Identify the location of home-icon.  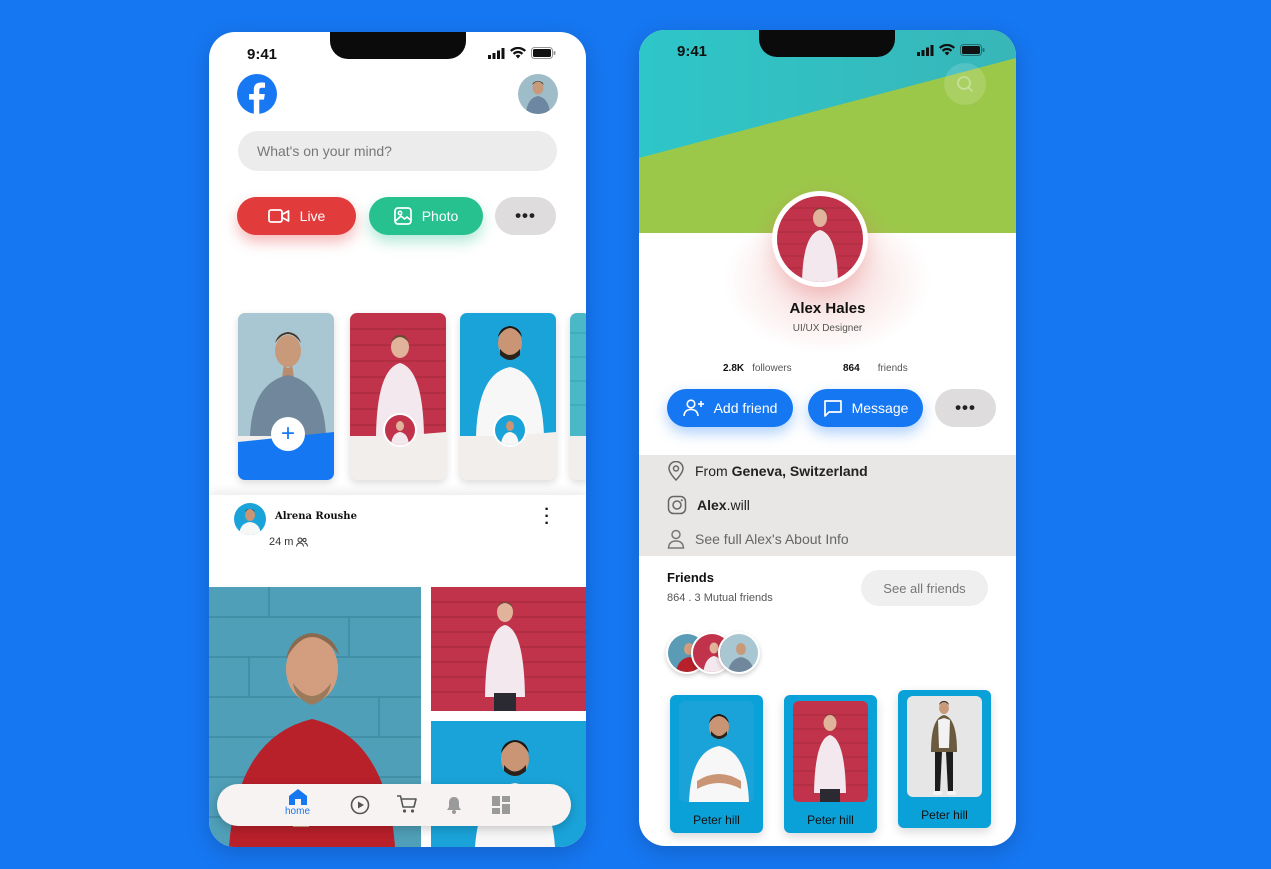
(297, 797).